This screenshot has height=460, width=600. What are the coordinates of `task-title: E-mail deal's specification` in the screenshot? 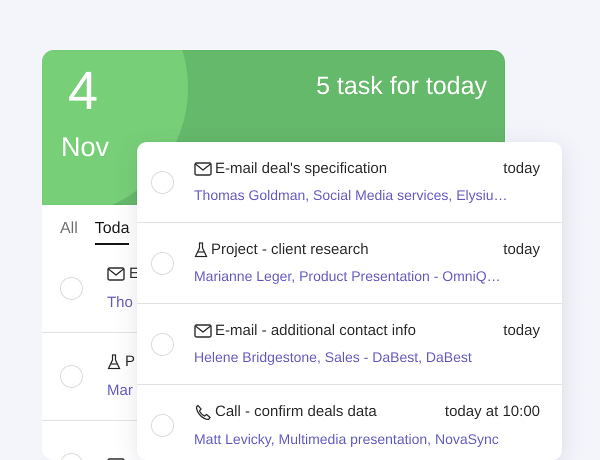 It's located at (301, 168).